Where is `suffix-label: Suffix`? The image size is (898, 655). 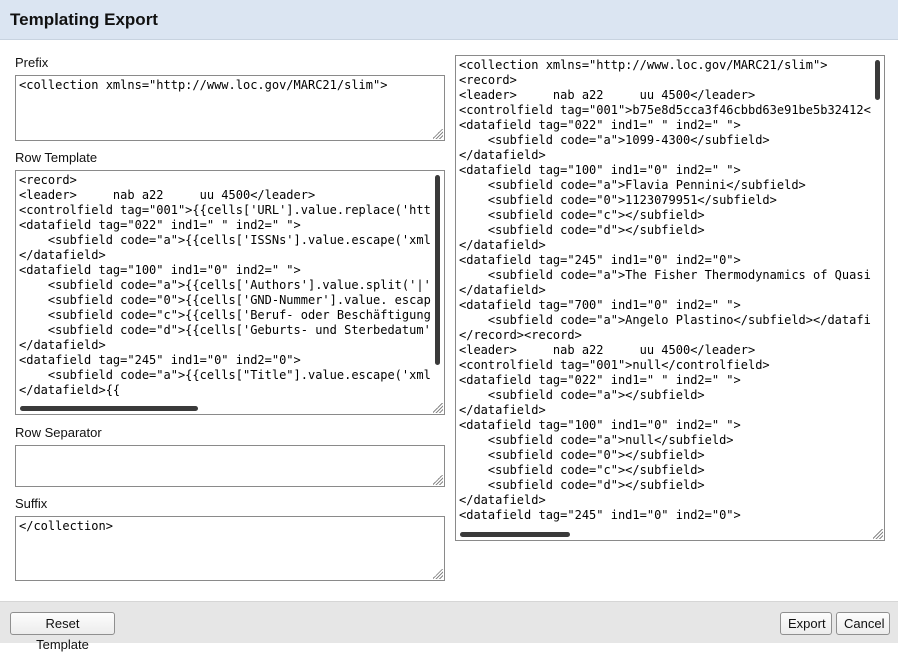
suffix-label: Suffix is located at coordinates (31, 503).